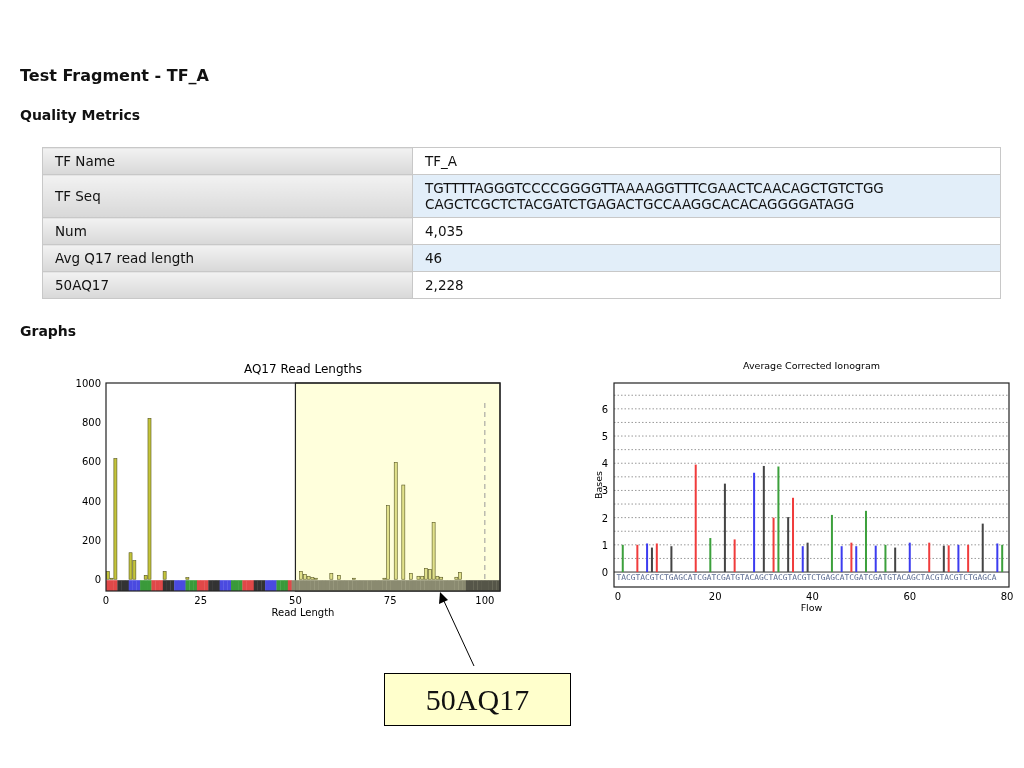  What do you see at coordinates (706, 258) in the screenshot?
I see `table-cell: 46` at bounding box center [706, 258].